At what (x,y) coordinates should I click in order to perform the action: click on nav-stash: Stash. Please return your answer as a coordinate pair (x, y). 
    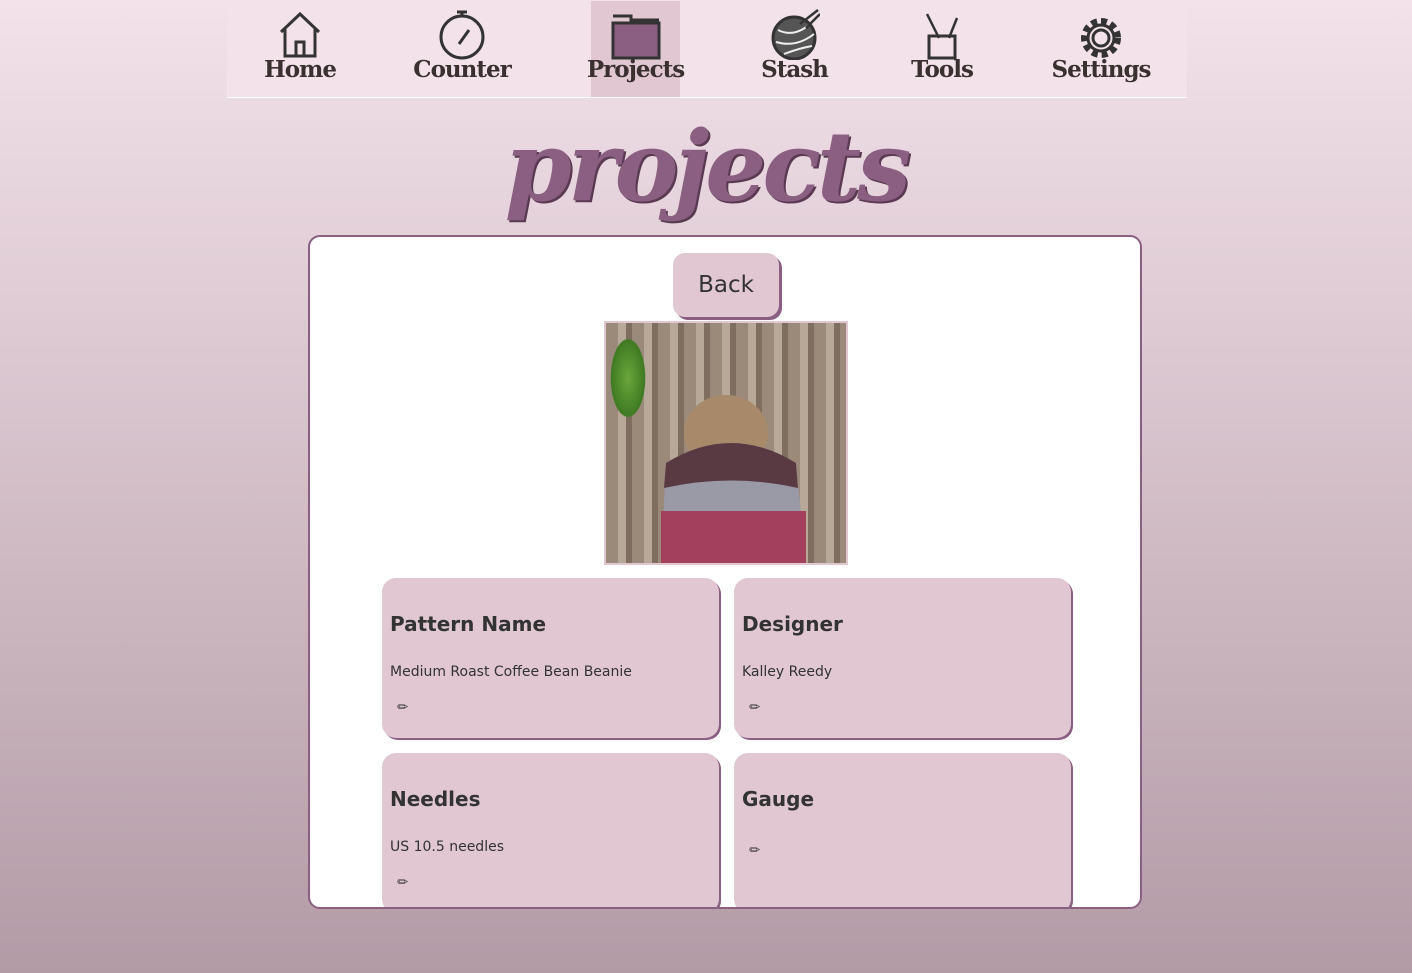
    Looking at the image, I should click on (794, 49).